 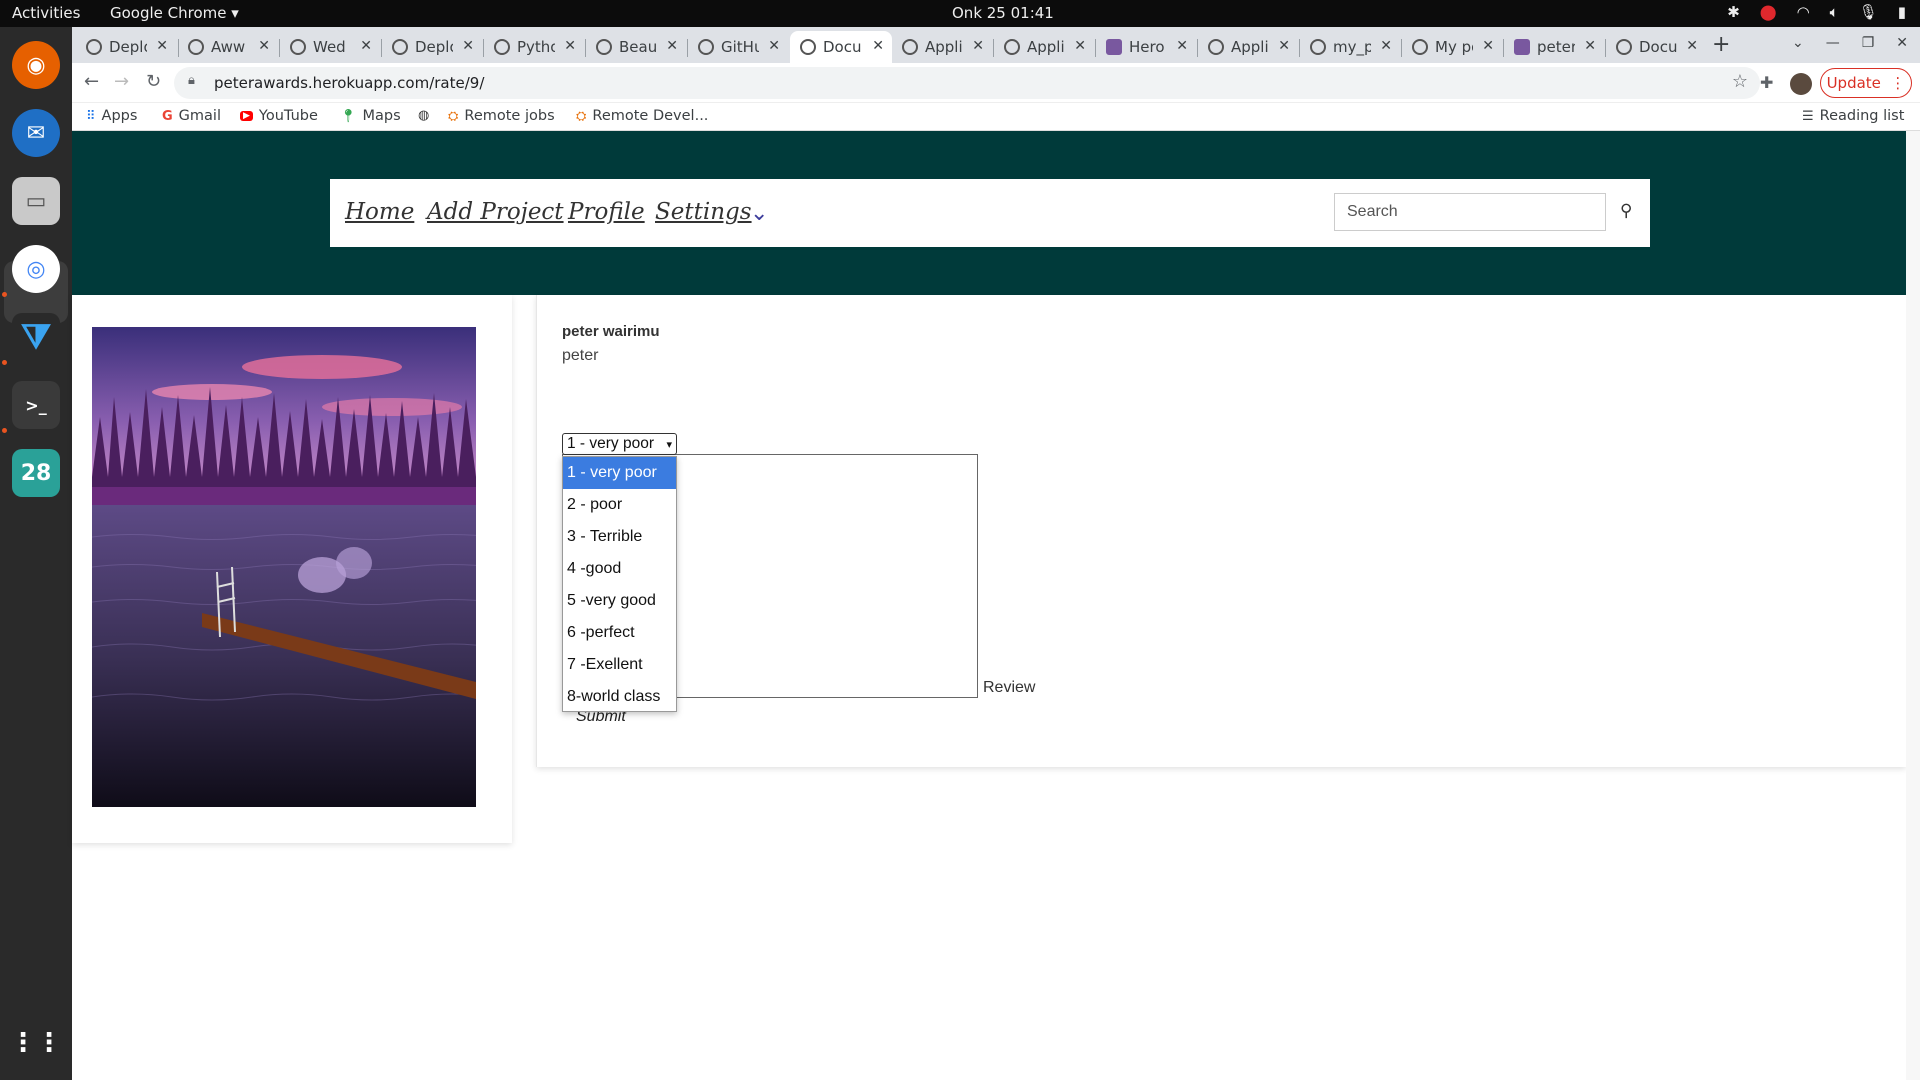 I want to click on nav-settings: Settings, so click(x=703, y=212).